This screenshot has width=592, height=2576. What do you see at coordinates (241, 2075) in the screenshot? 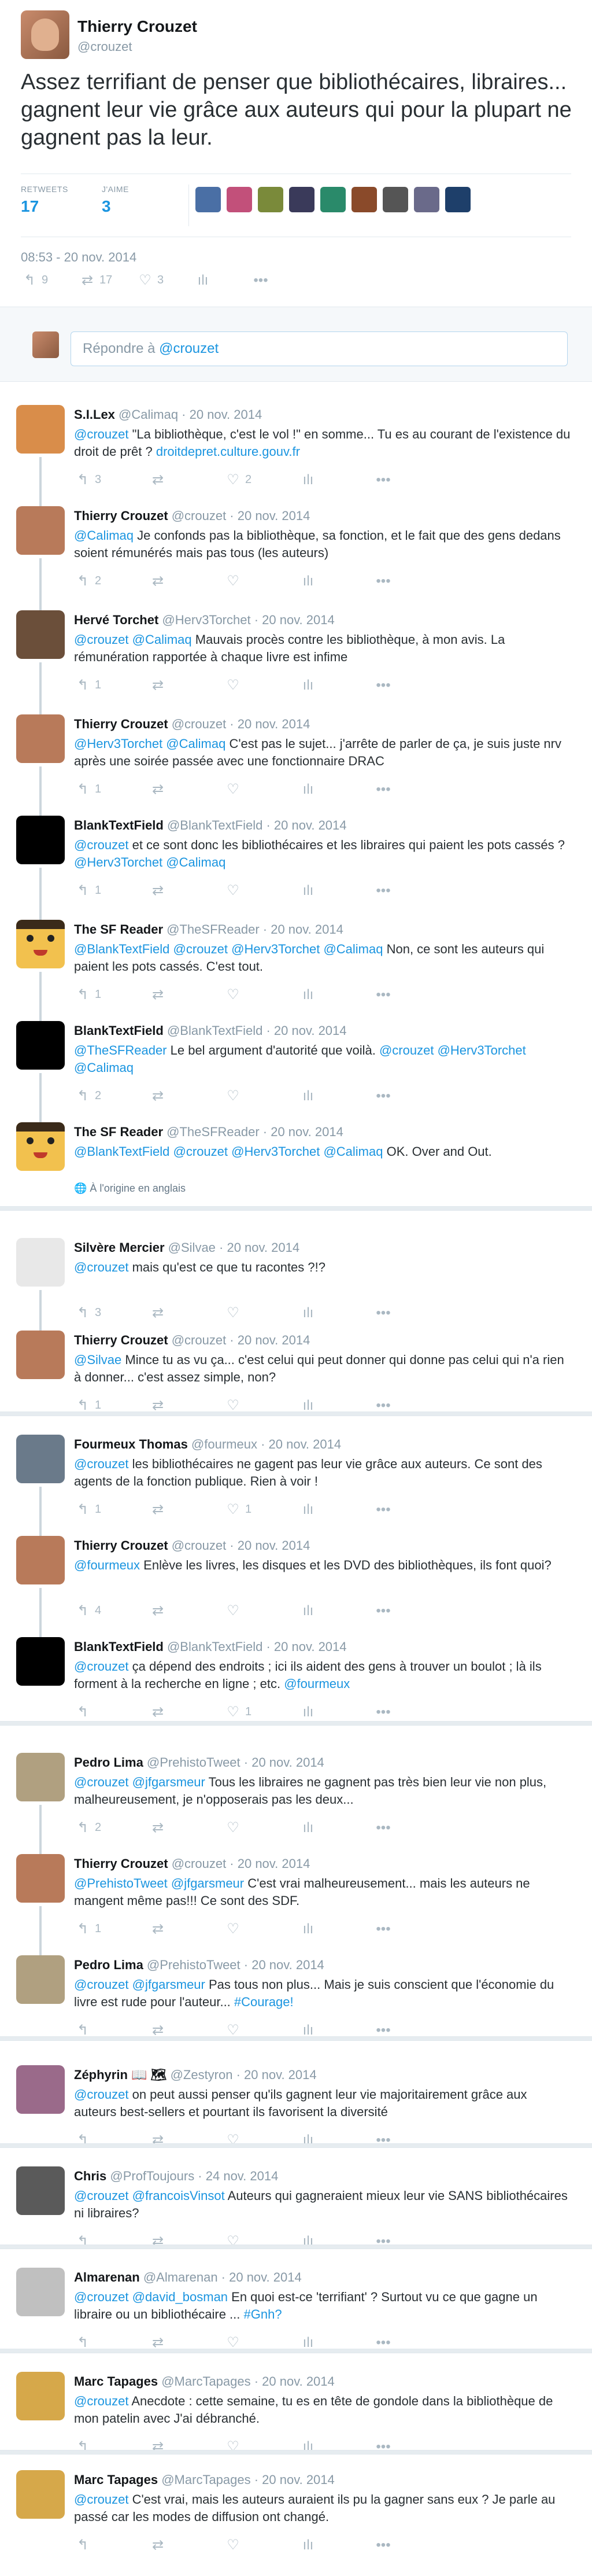
I see `reply-handle-date: @Zestyron · 20 nov. 2014` at bounding box center [241, 2075].